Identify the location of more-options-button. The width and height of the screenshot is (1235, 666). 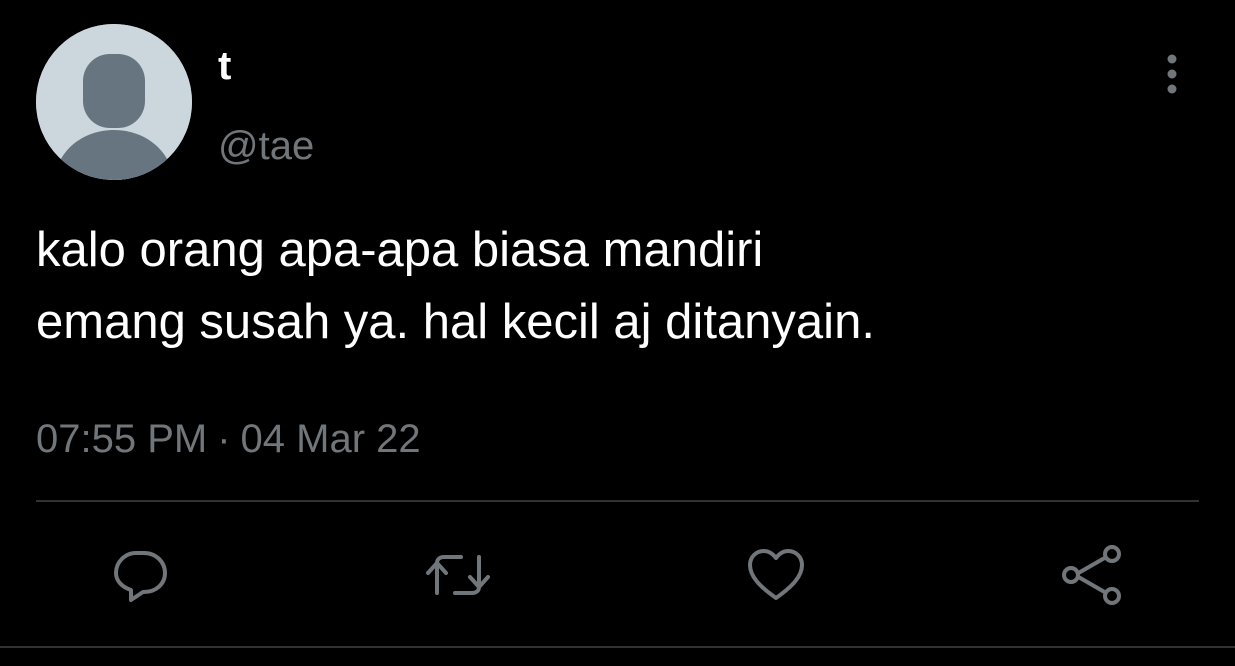
(1172, 74).